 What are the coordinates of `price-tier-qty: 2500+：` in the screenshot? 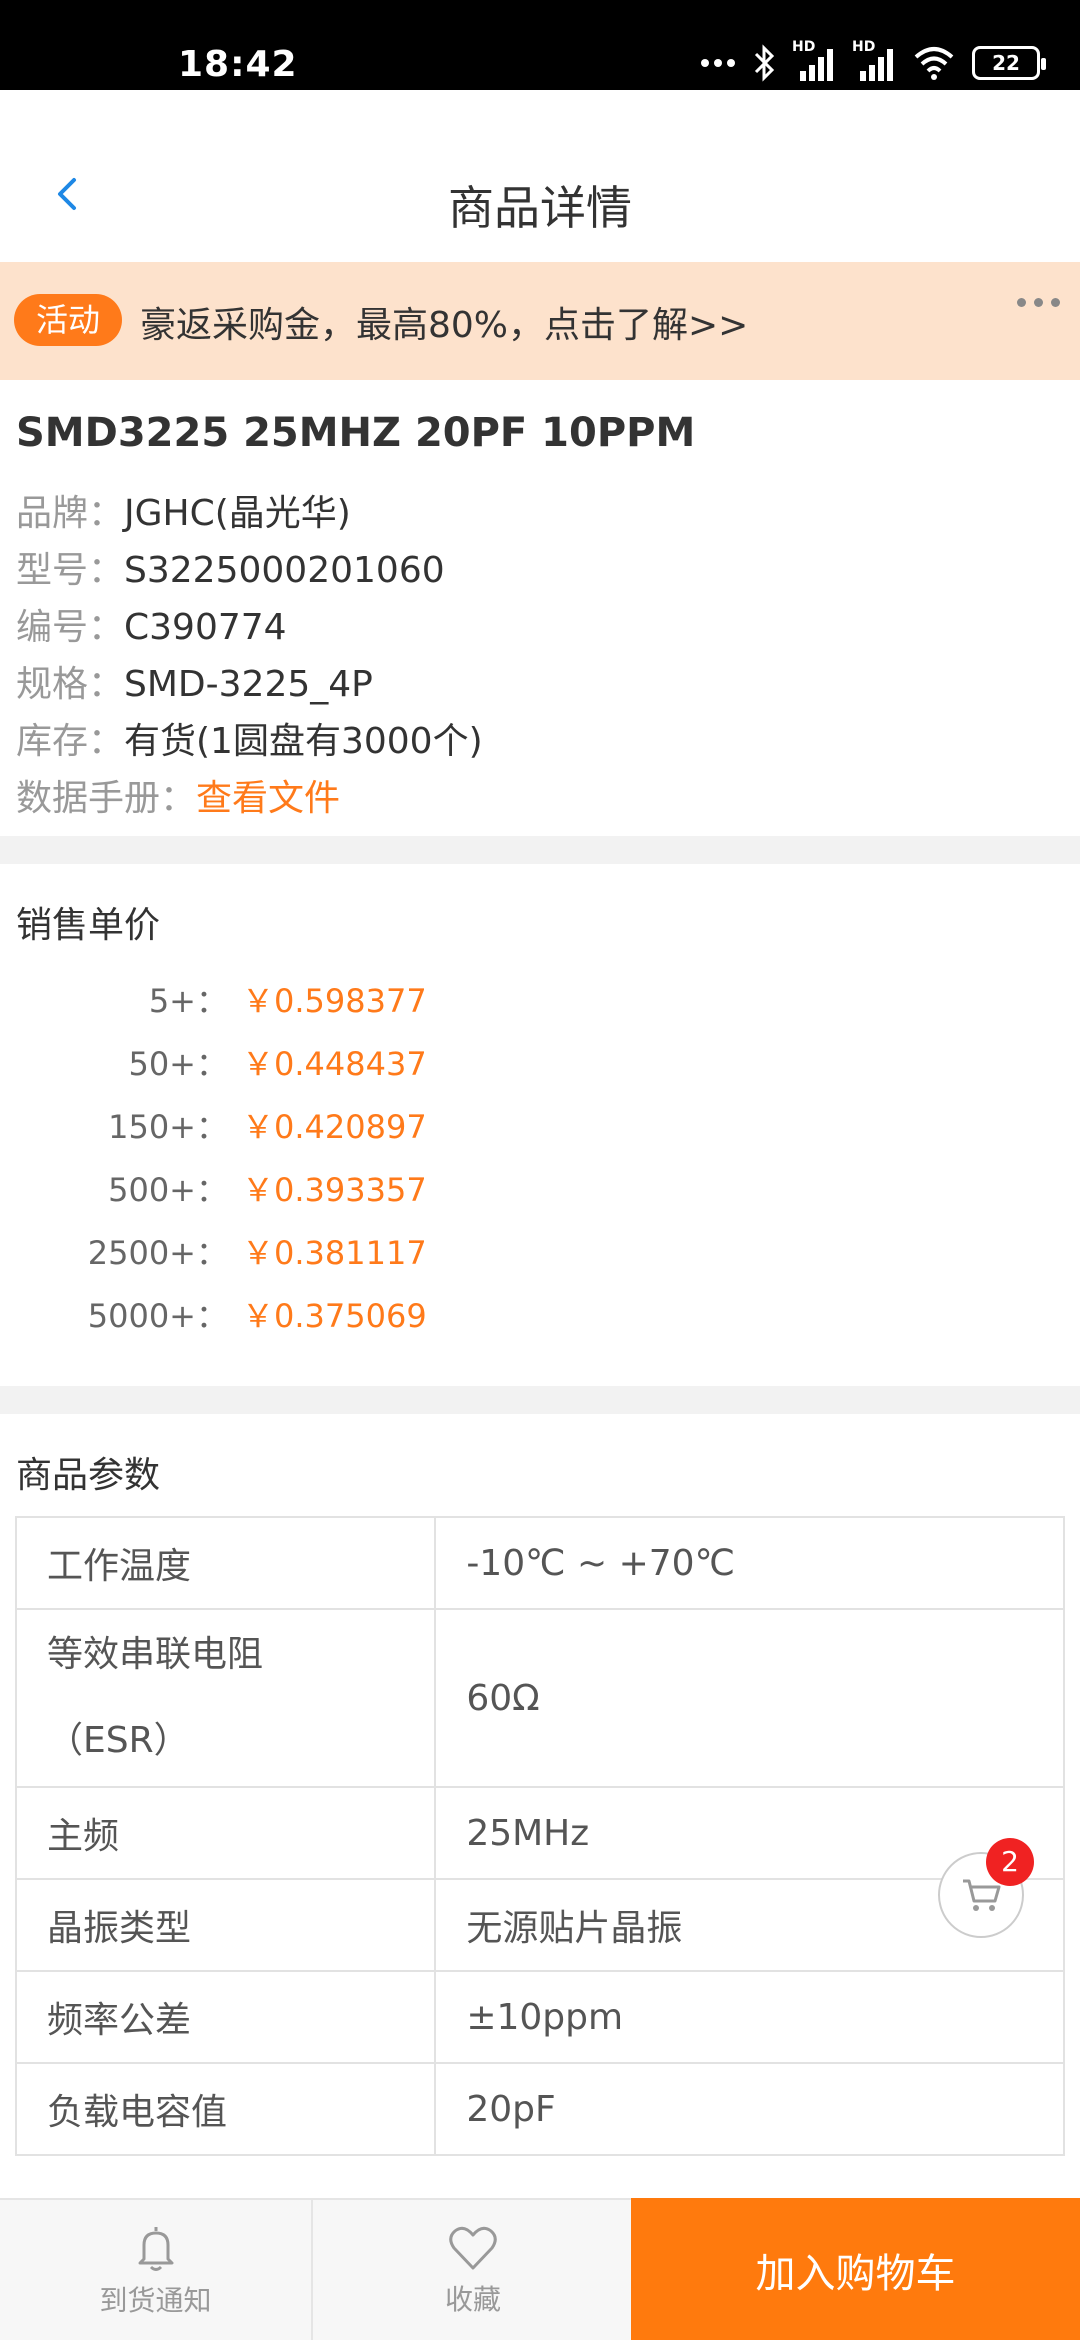 It's located at (157, 1253).